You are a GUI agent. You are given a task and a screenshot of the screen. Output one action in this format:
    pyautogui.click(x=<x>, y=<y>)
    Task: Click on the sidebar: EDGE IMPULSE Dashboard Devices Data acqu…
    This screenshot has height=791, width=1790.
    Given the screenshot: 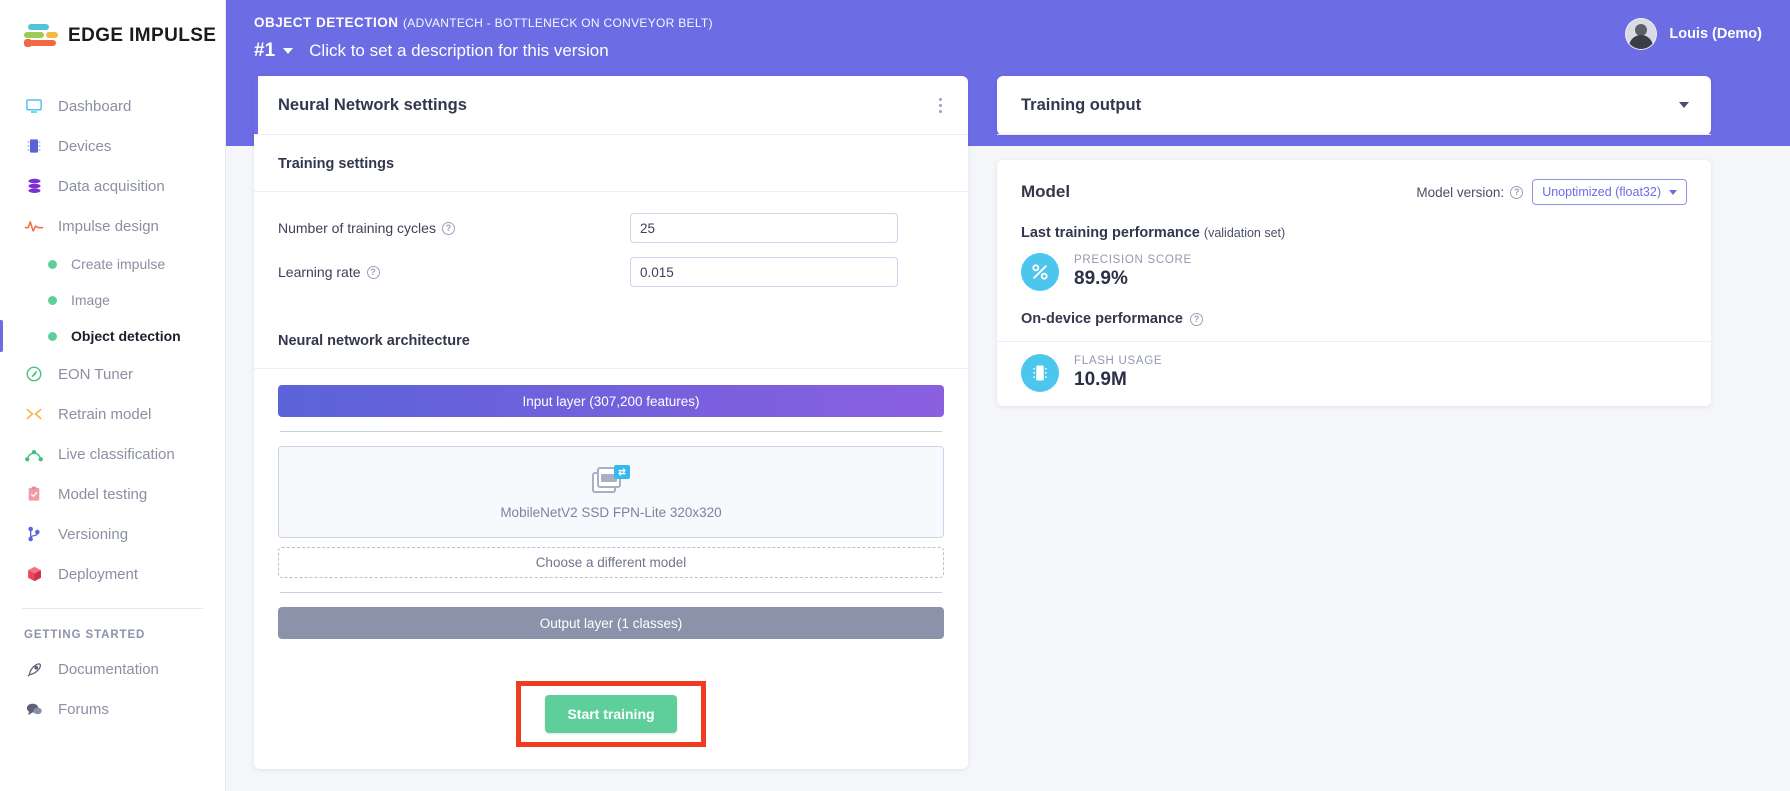 What is the action you would take?
    pyautogui.click(x=113, y=395)
    